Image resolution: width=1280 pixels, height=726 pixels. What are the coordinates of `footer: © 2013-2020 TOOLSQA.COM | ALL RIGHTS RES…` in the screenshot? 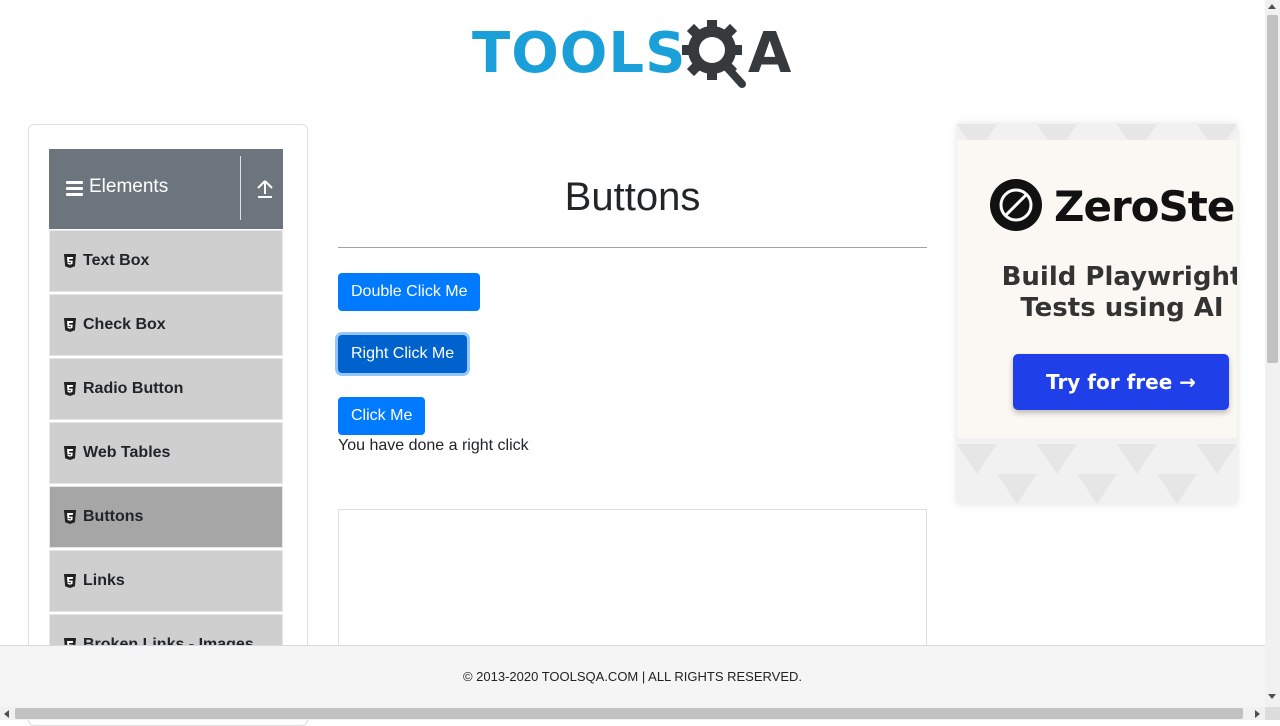 It's located at (632, 676).